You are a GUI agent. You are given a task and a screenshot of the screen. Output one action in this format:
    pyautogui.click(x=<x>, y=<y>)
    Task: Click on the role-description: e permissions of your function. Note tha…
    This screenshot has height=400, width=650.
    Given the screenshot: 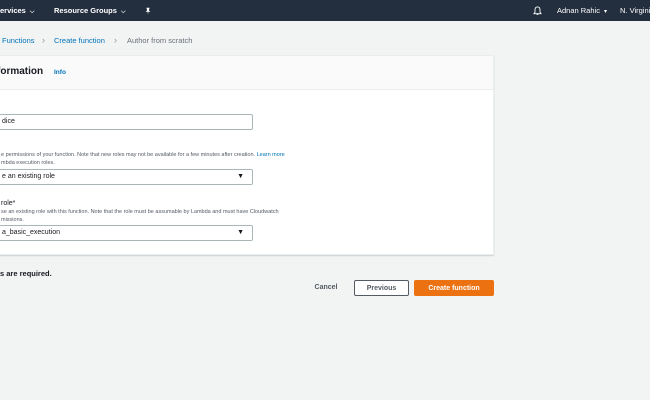 What is the action you would take?
    pyautogui.click(x=143, y=159)
    